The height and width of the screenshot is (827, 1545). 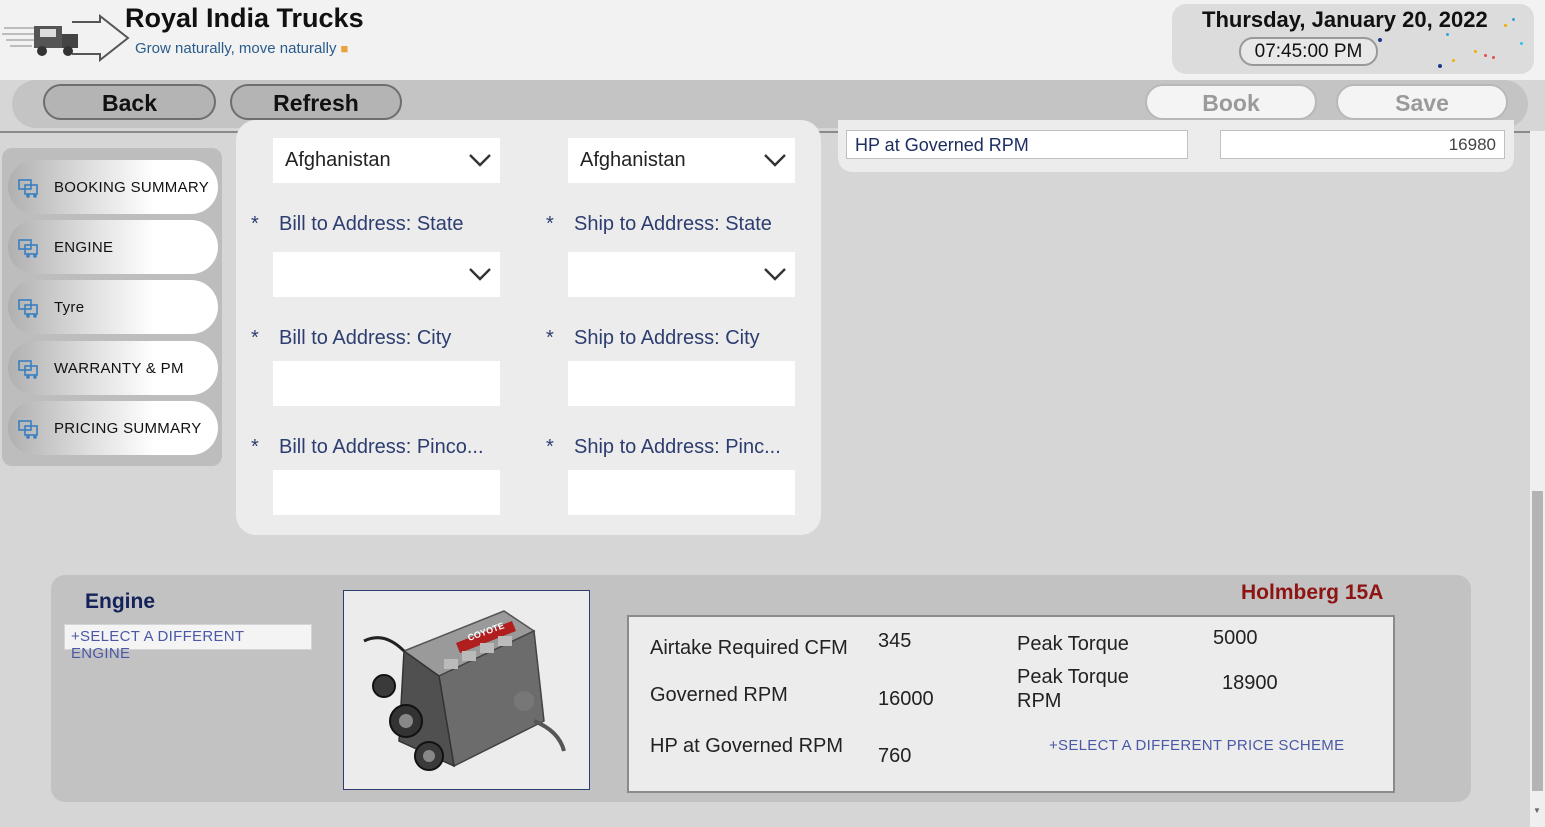 I want to click on governed-rpm-value: 16000, so click(x=906, y=699).